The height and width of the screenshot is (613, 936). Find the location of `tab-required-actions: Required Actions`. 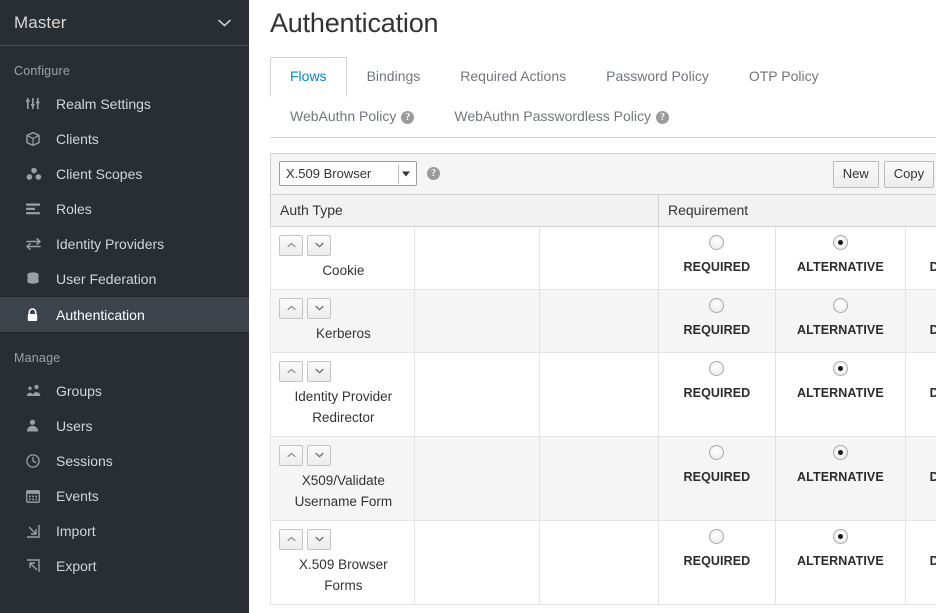

tab-required-actions: Required Actions is located at coordinates (513, 77).